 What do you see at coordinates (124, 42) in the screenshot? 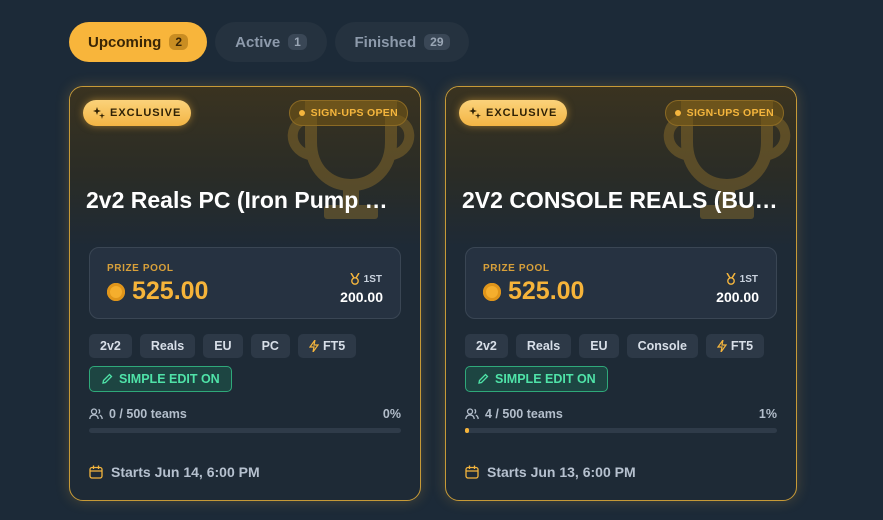
I see `tab-label: Upcoming` at bounding box center [124, 42].